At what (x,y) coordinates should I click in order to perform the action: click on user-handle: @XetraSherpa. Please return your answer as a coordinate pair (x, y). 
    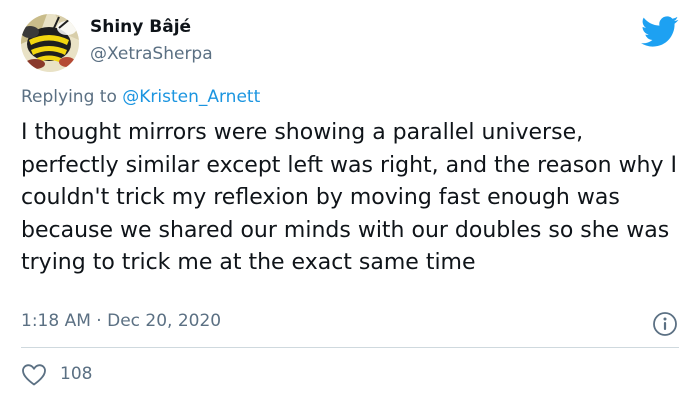
    Looking at the image, I should click on (151, 54).